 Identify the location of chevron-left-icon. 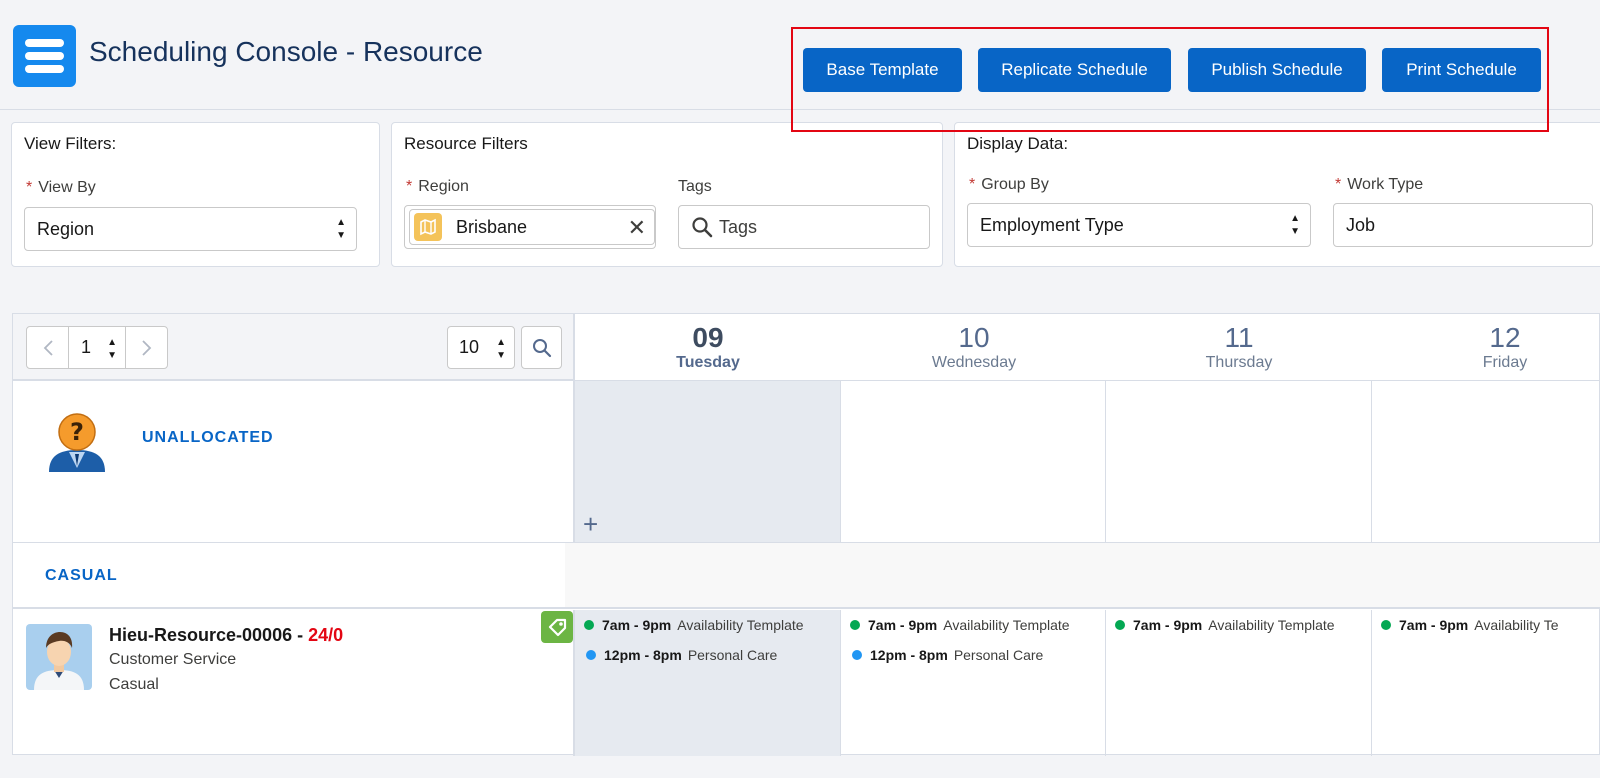
(48, 347).